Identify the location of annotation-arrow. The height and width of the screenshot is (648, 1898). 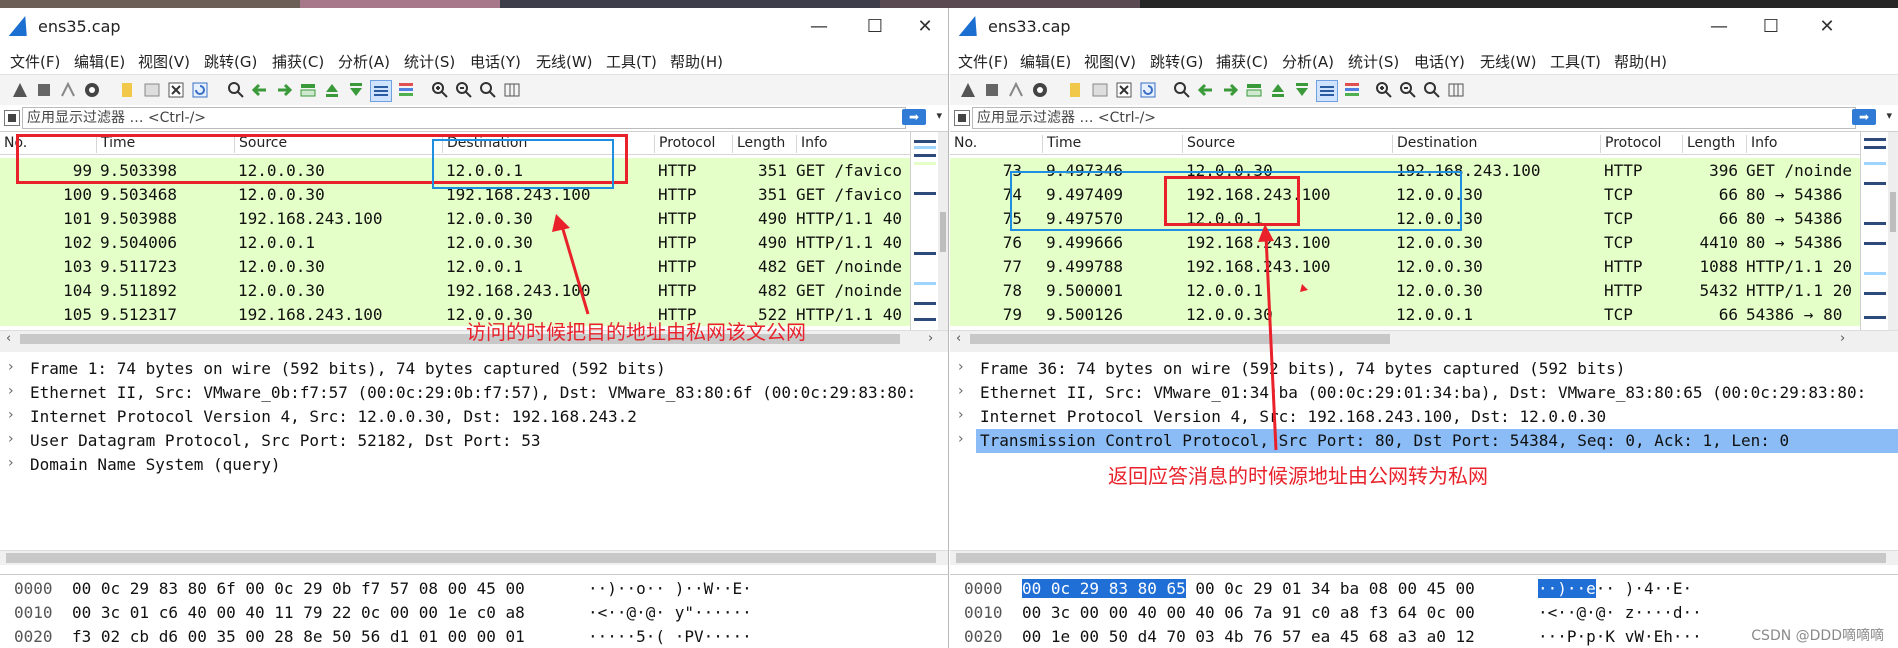
(1283, 337).